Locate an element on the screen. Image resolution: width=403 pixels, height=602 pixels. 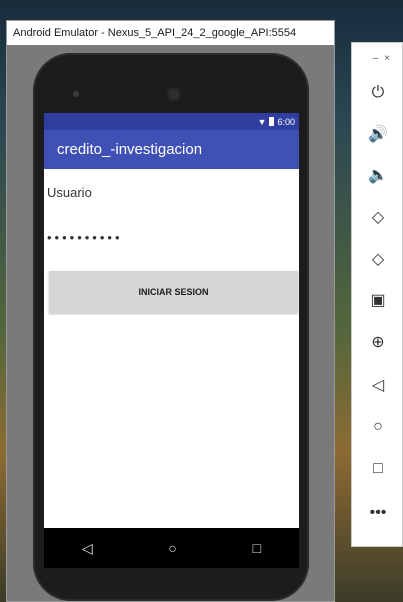
password-field: •••••••••• is located at coordinates (173, 237).